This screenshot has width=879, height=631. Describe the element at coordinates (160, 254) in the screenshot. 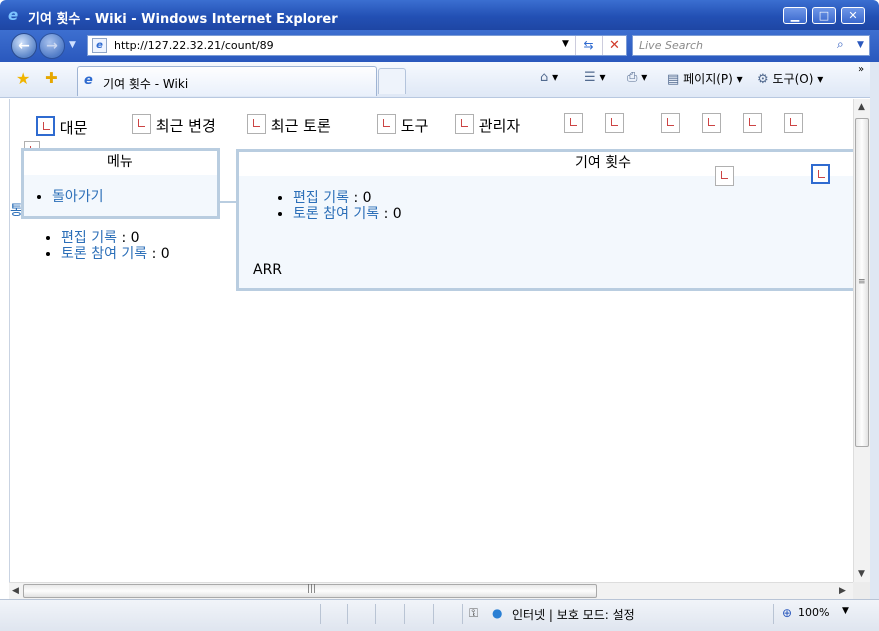

I see `discussion-history-value: : 0` at that location.